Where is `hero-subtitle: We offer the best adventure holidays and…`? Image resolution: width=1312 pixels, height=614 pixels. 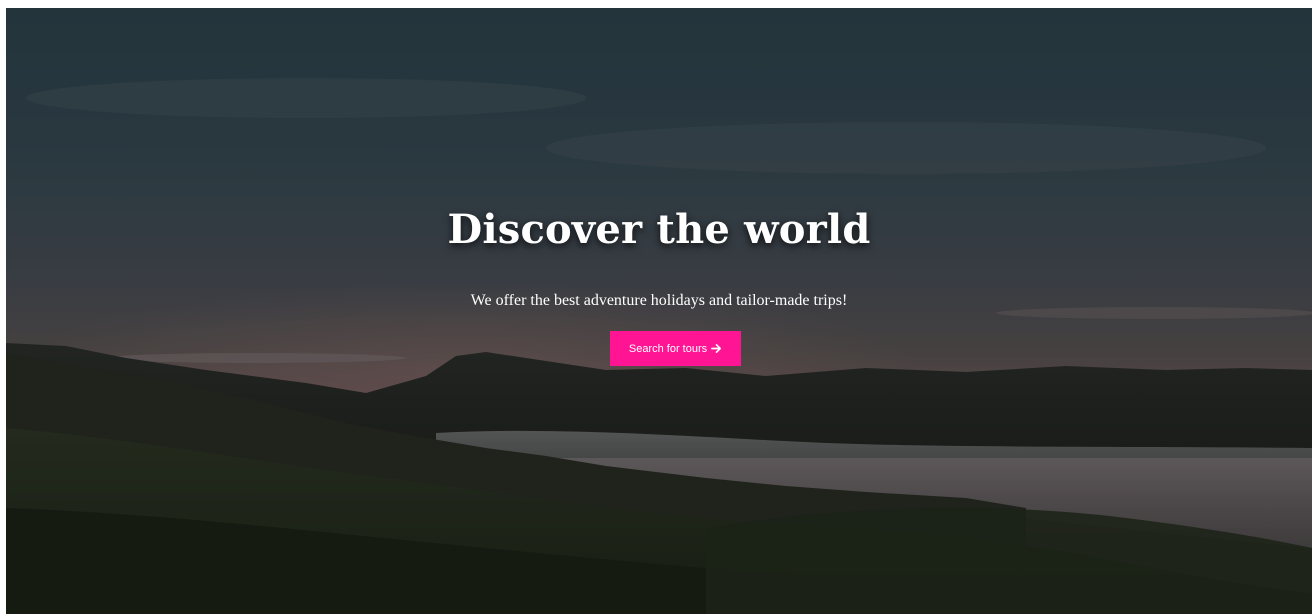 hero-subtitle: We offer the best adventure holidays and… is located at coordinates (659, 300).